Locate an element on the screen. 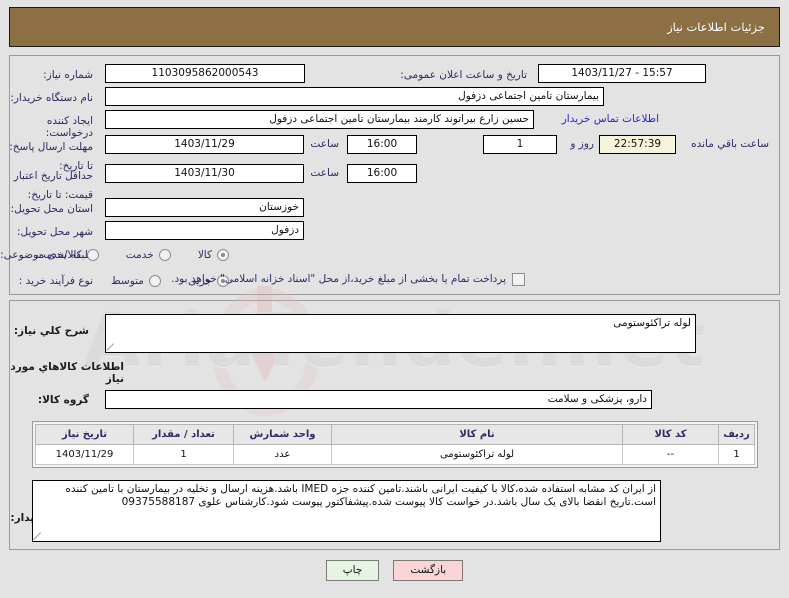  city-label: شهر محل تحویل: is located at coordinates (55, 232).